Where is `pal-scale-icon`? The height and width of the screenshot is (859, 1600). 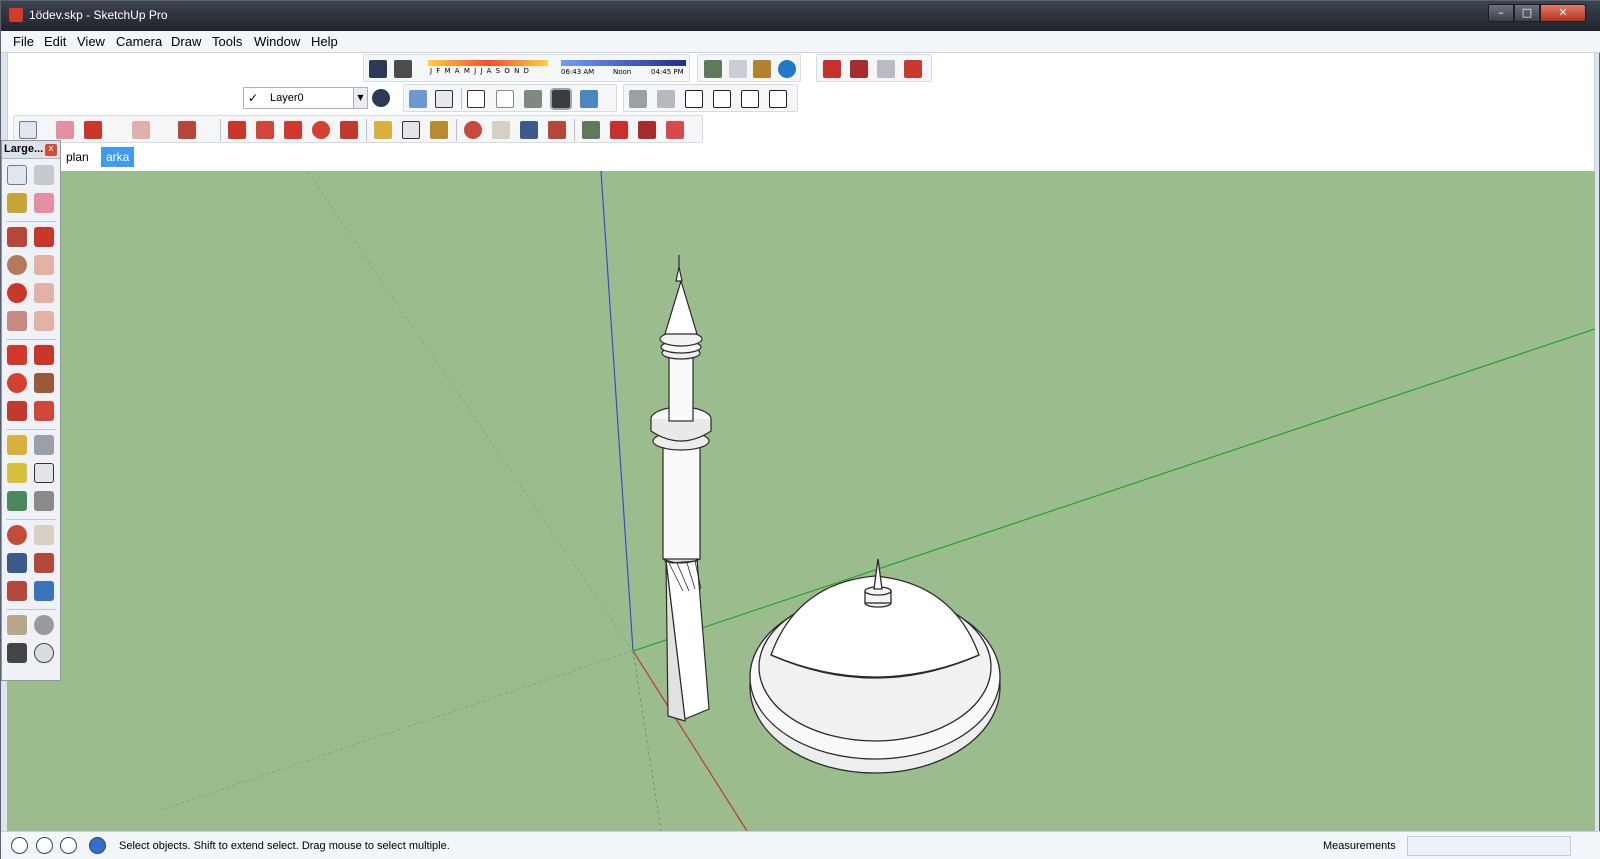 pal-scale-icon is located at coordinates (17, 411).